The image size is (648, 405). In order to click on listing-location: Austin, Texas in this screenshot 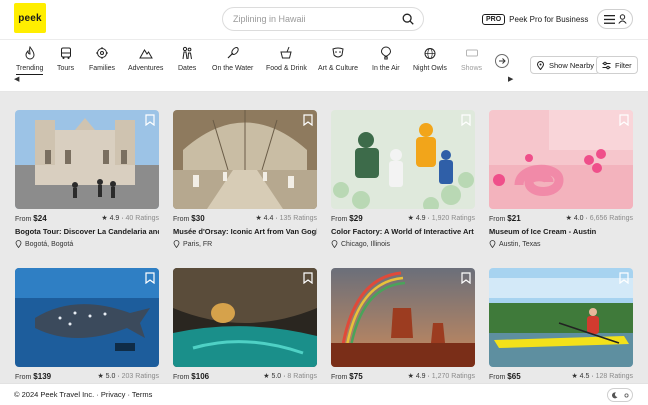, I will do `click(515, 244)`.